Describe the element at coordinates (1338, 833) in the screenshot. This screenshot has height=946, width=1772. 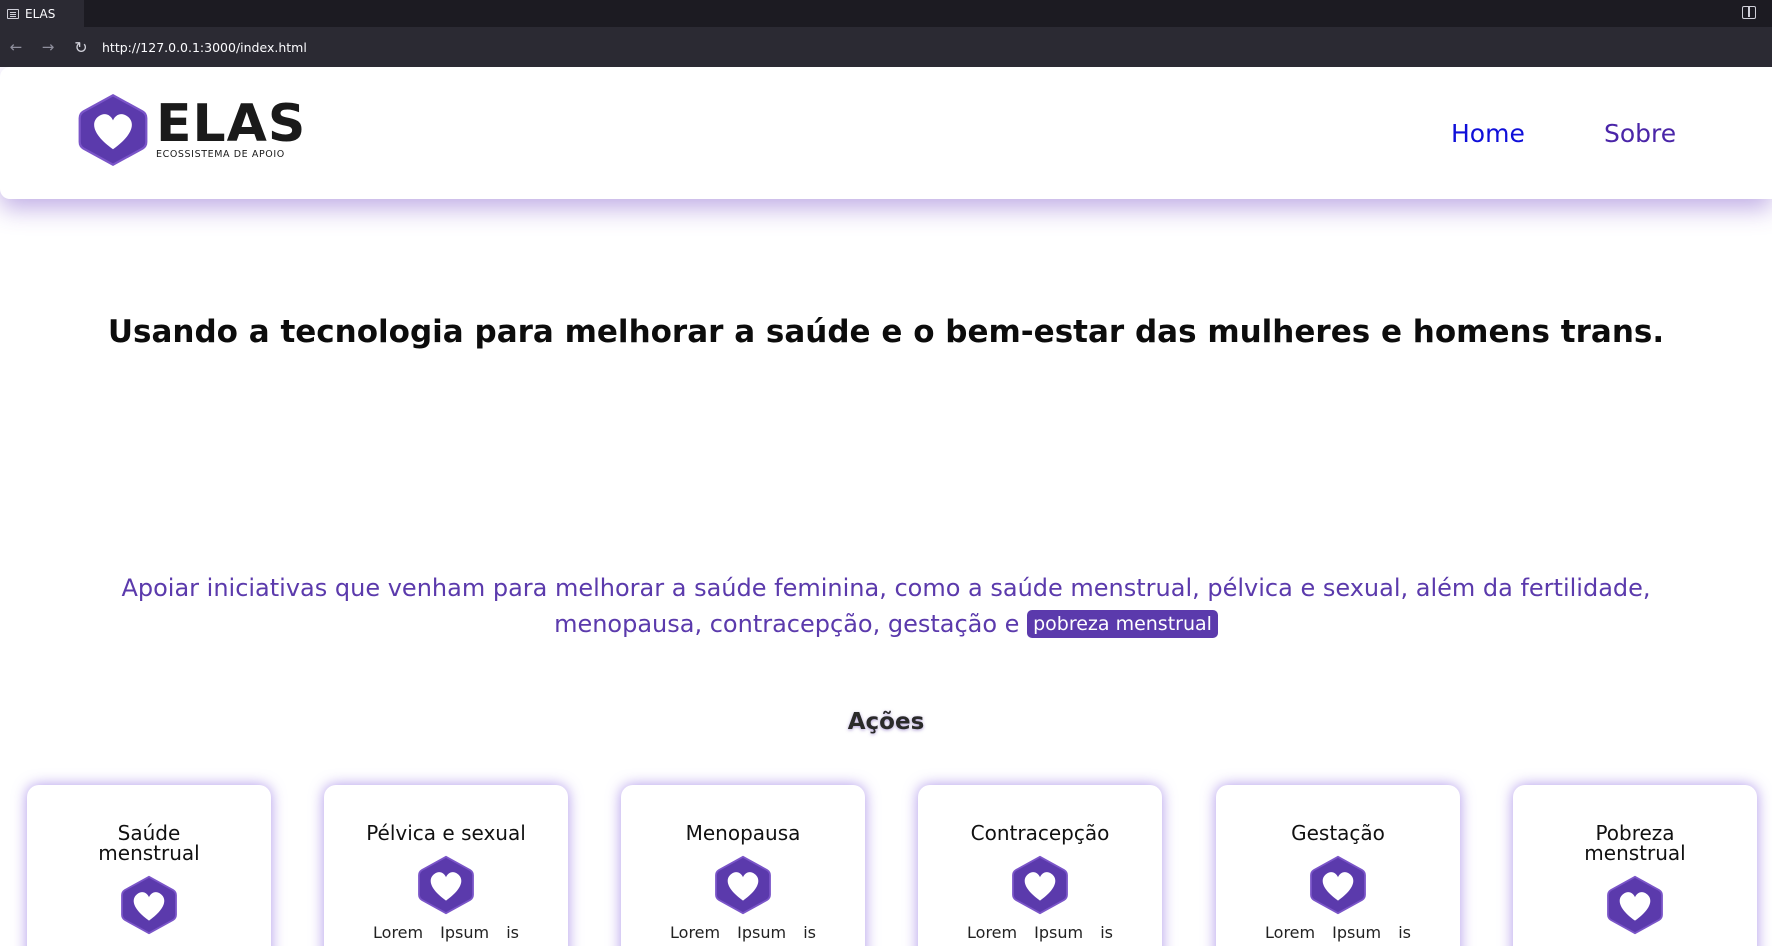
I see `card-title: Gestação` at that location.